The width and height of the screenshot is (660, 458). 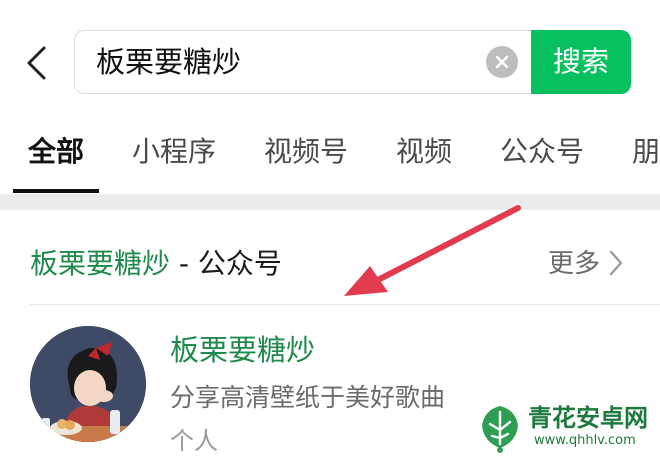 I want to click on clear-icon, so click(x=502, y=62).